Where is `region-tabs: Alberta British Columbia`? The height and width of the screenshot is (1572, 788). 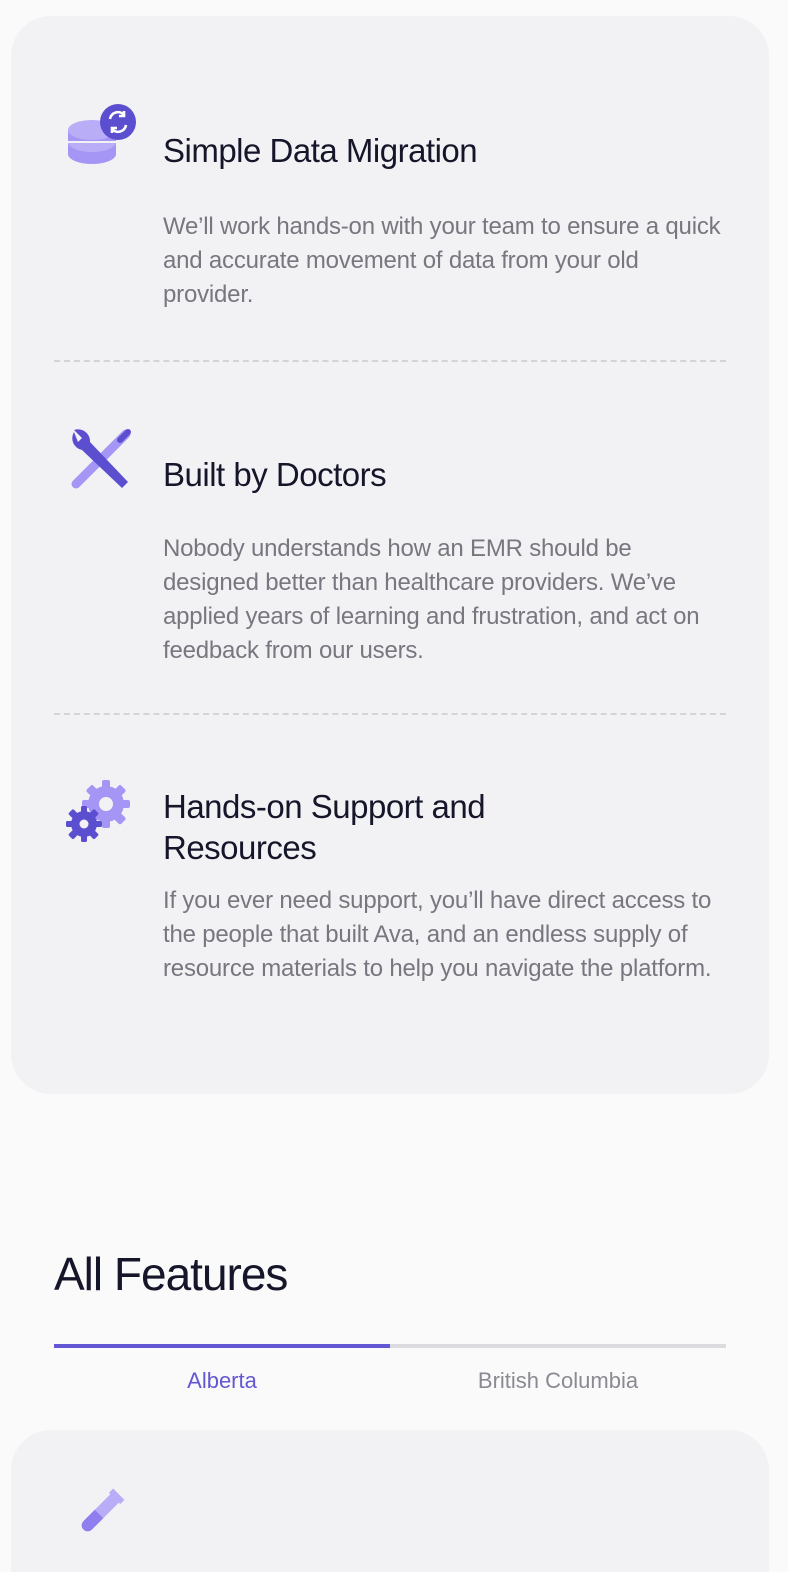 region-tabs: Alberta British Columbia is located at coordinates (390, 1374).